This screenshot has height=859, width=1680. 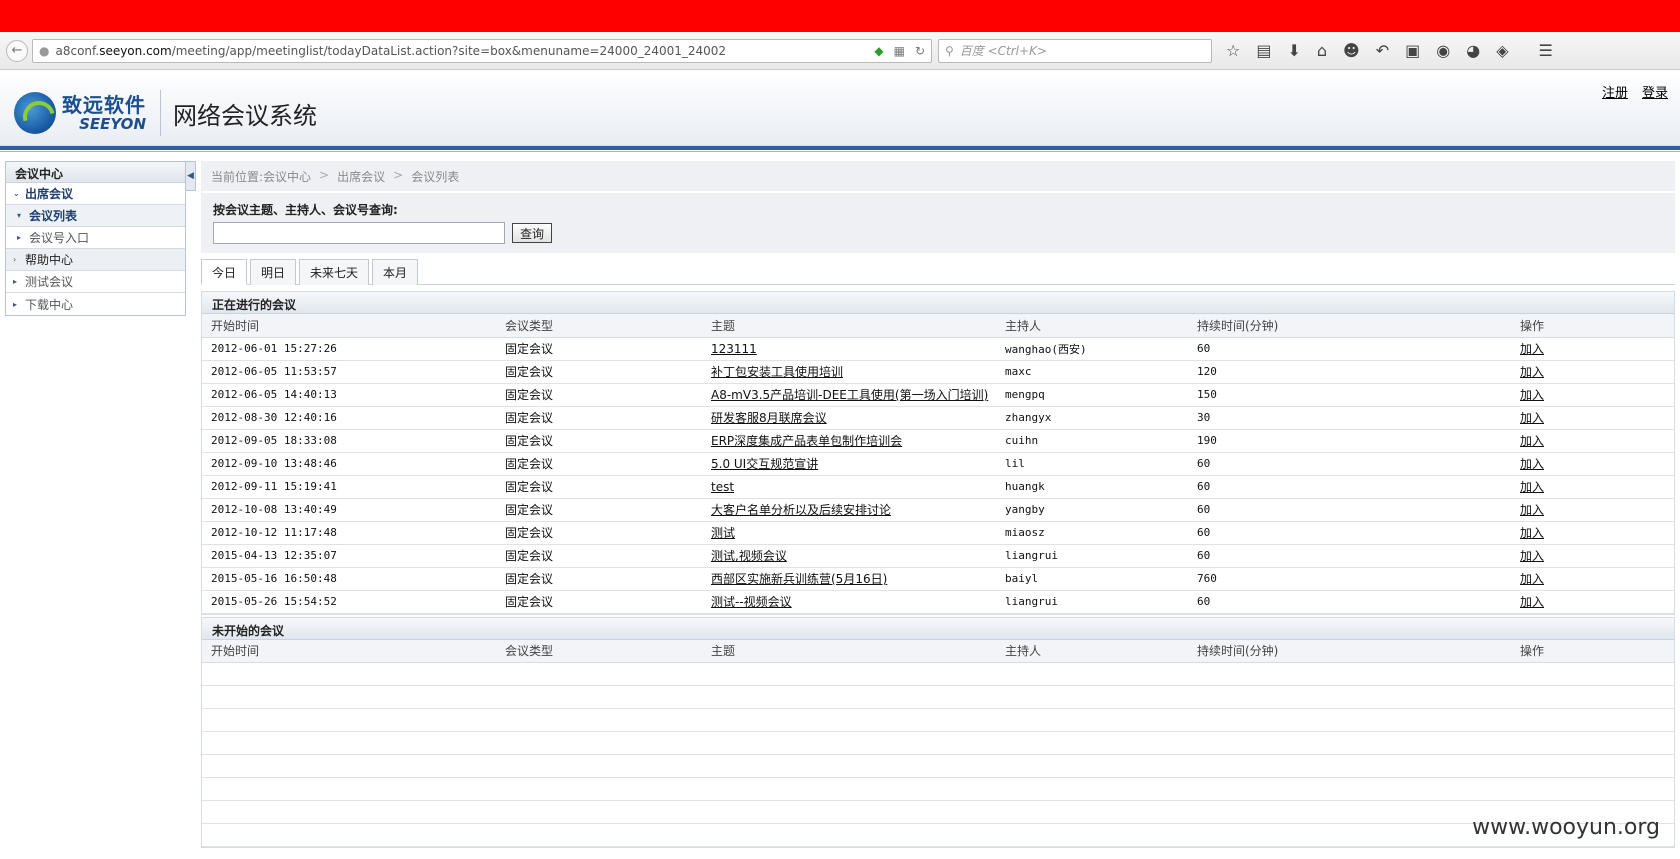 What do you see at coordinates (722, 487) in the screenshot?
I see `topic-link: test` at bounding box center [722, 487].